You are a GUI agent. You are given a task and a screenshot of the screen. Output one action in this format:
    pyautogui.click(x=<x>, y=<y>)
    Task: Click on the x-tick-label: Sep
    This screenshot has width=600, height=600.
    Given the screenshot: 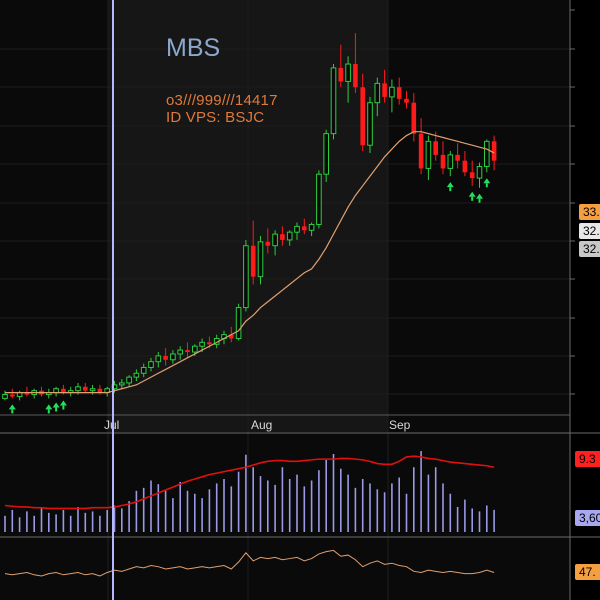 What is the action you would take?
    pyautogui.click(x=400, y=425)
    